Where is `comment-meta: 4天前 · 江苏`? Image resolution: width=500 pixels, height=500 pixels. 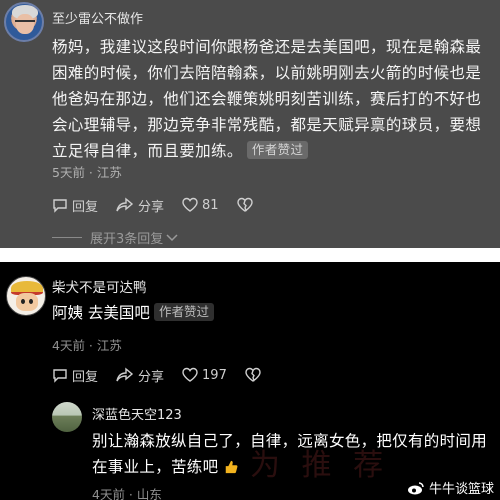
comment-meta: 4天前 · 江苏 is located at coordinates (87, 345).